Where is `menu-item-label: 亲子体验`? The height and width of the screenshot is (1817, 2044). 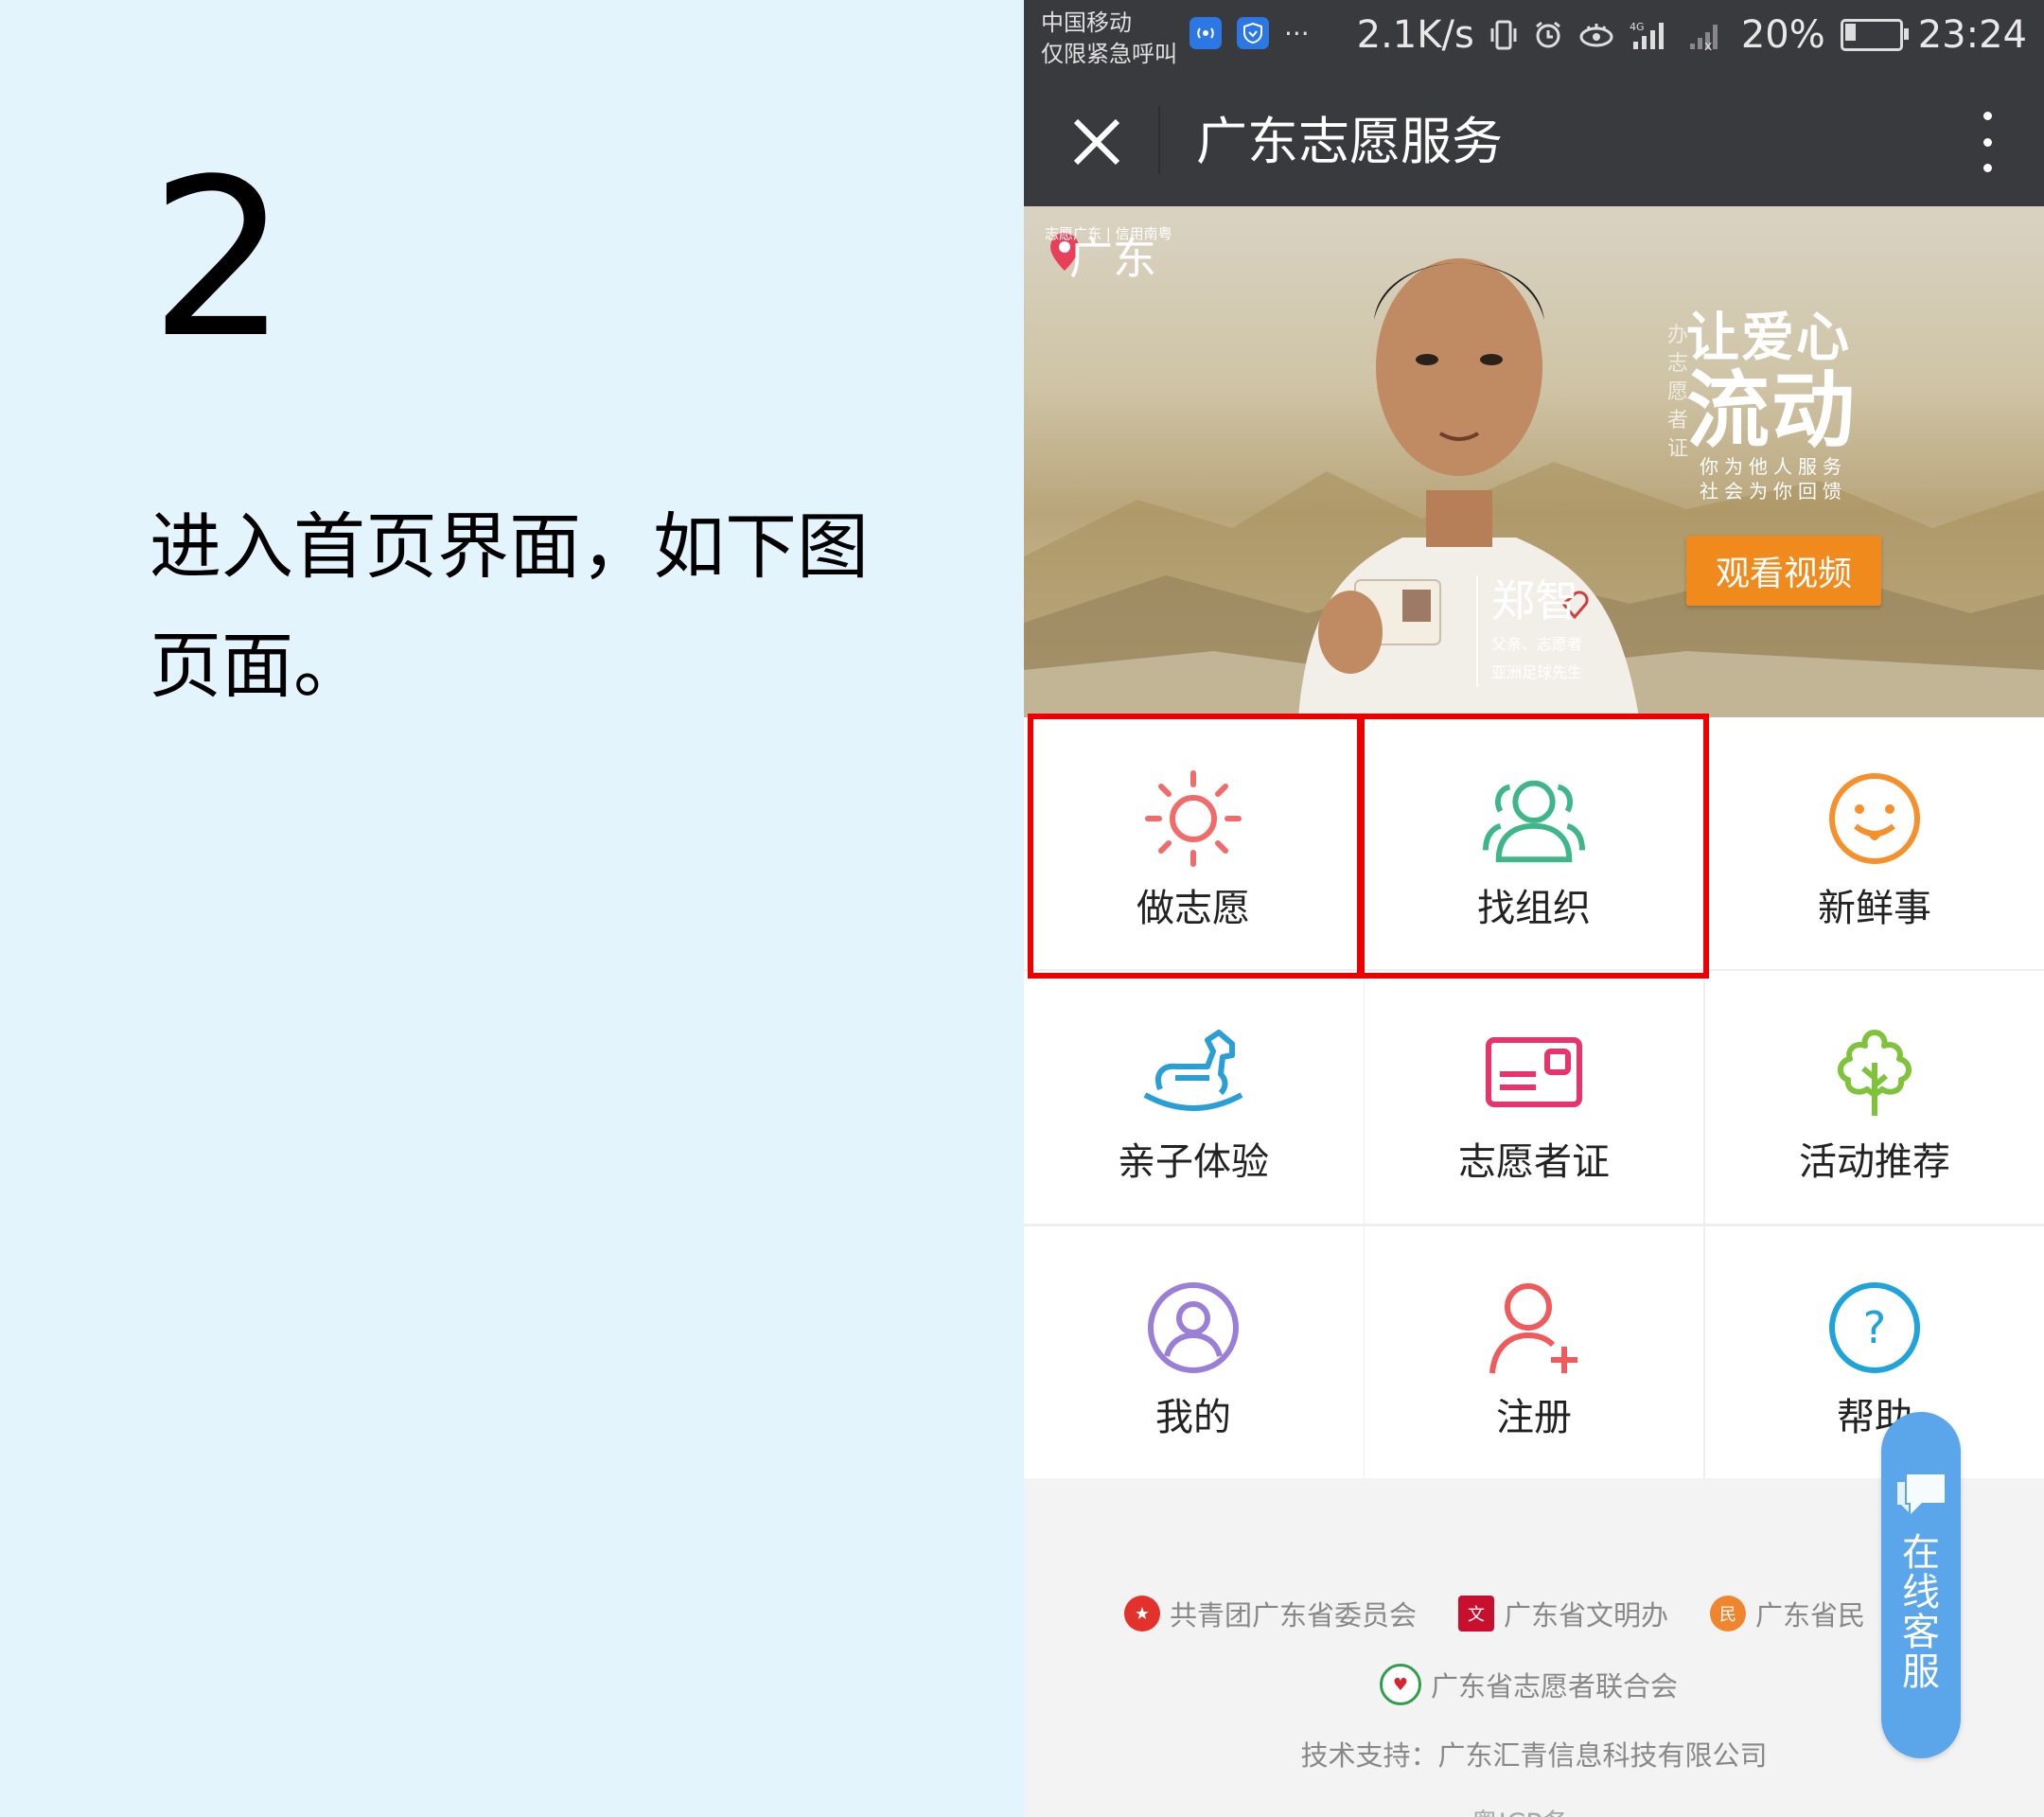
menu-item-label: 亲子体验 is located at coordinates (1193, 1162).